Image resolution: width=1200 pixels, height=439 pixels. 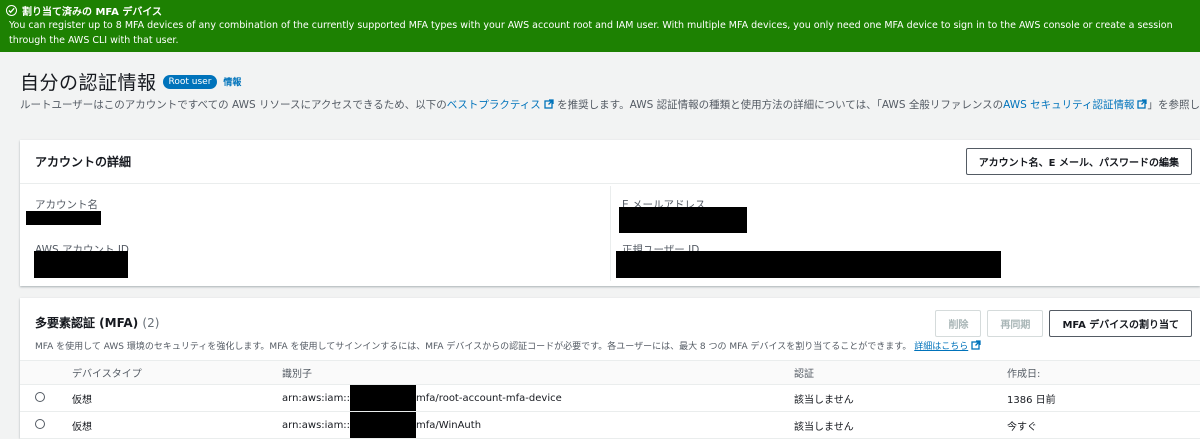 I want to click on redacted-email, so click(x=683, y=220).